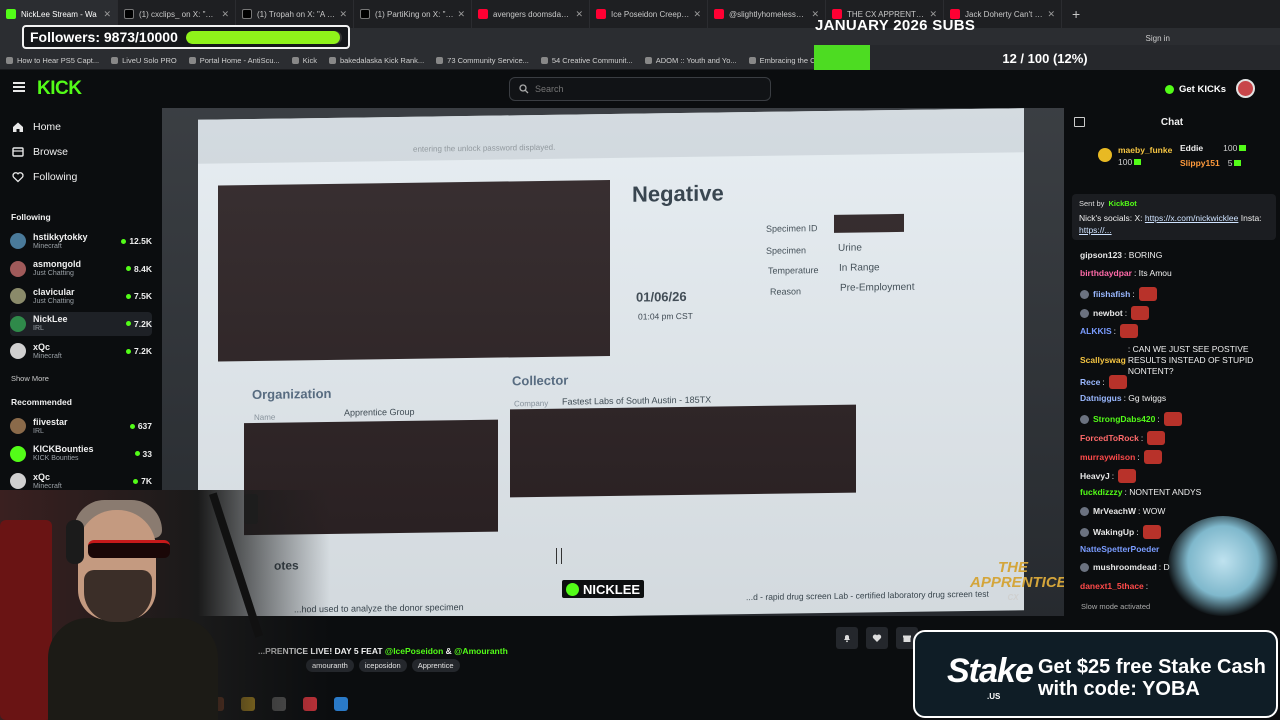 The image size is (1280, 720). I want to click on chat-username: fiishafish, so click(1111, 294).